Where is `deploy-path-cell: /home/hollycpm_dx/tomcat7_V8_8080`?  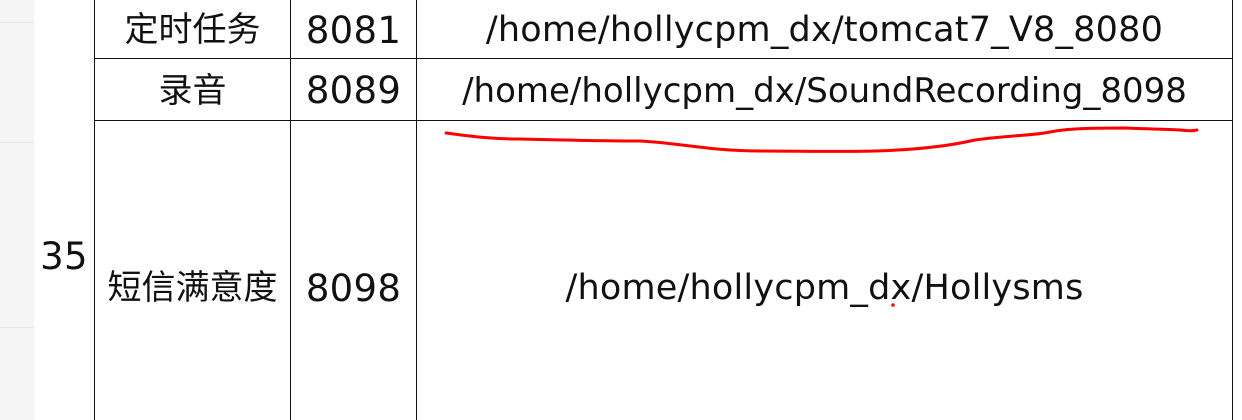
deploy-path-cell: /home/hollycpm_dx/tomcat7_V8_8080 is located at coordinates (824, 30).